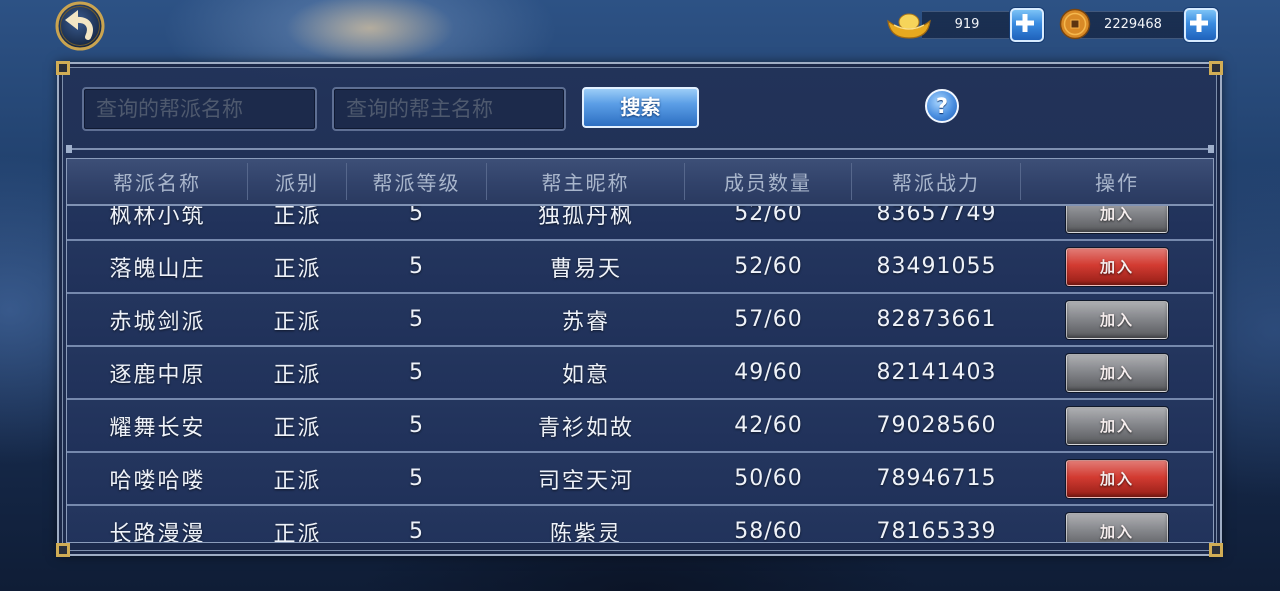  Describe the element at coordinates (640, 479) in the screenshot. I see `table-row: 哈喽哈喽 正派 5 司空天河 50/60 78946715 加入` at that location.